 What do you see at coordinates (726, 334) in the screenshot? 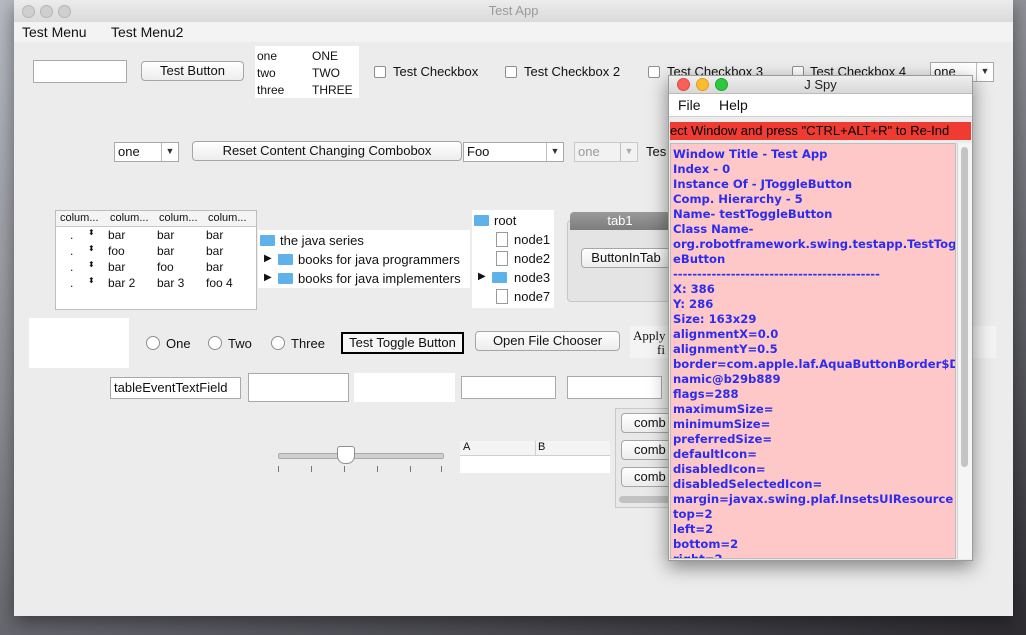
I see `jspy-property-line: alignmentX=0.0` at bounding box center [726, 334].